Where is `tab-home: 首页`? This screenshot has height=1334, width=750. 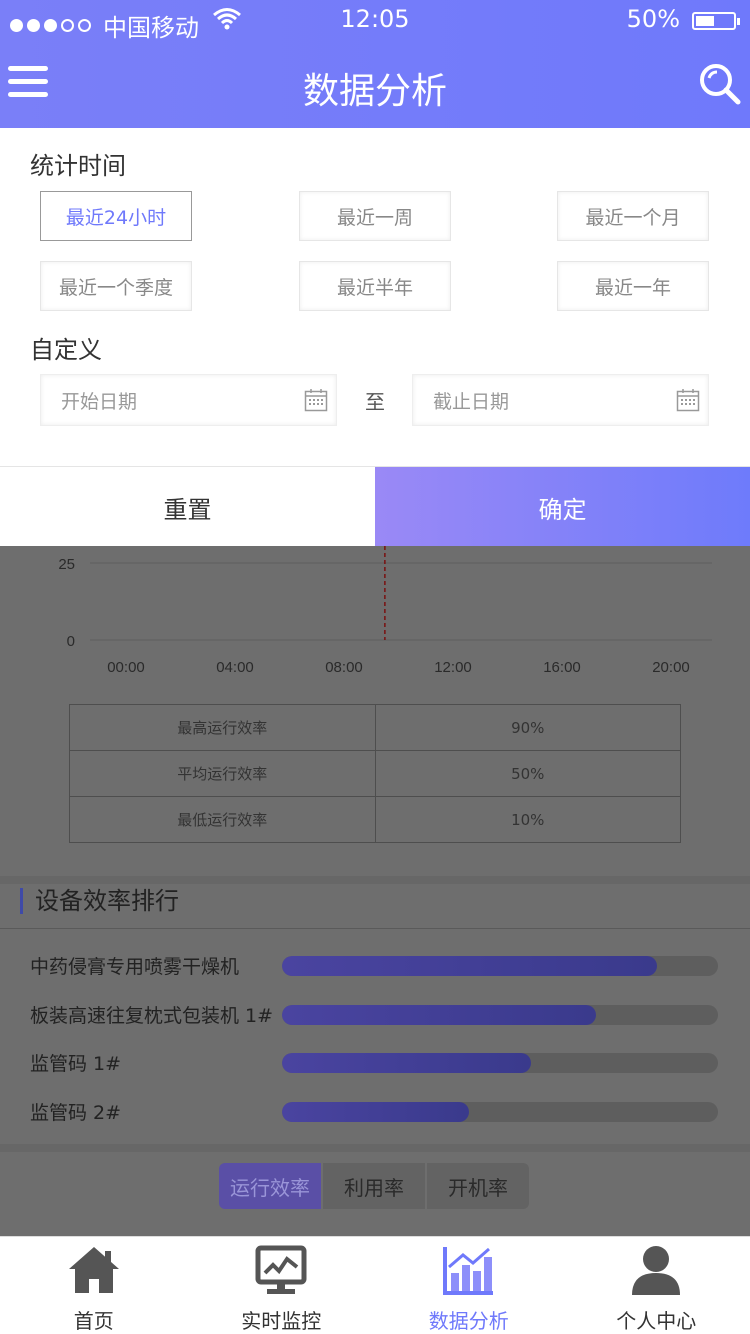
tab-home: 首页 is located at coordinates (94, 1285).